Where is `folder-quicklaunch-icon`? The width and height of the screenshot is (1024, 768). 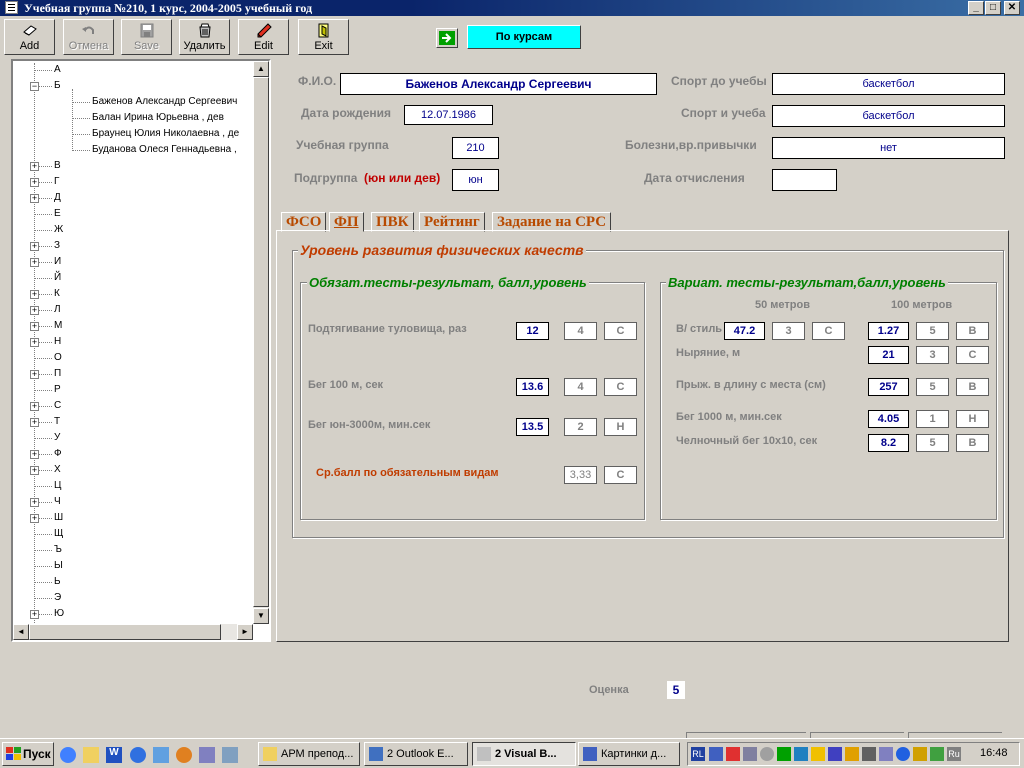
folder-quicklaunch-icon is located at coordinates (91, 755).